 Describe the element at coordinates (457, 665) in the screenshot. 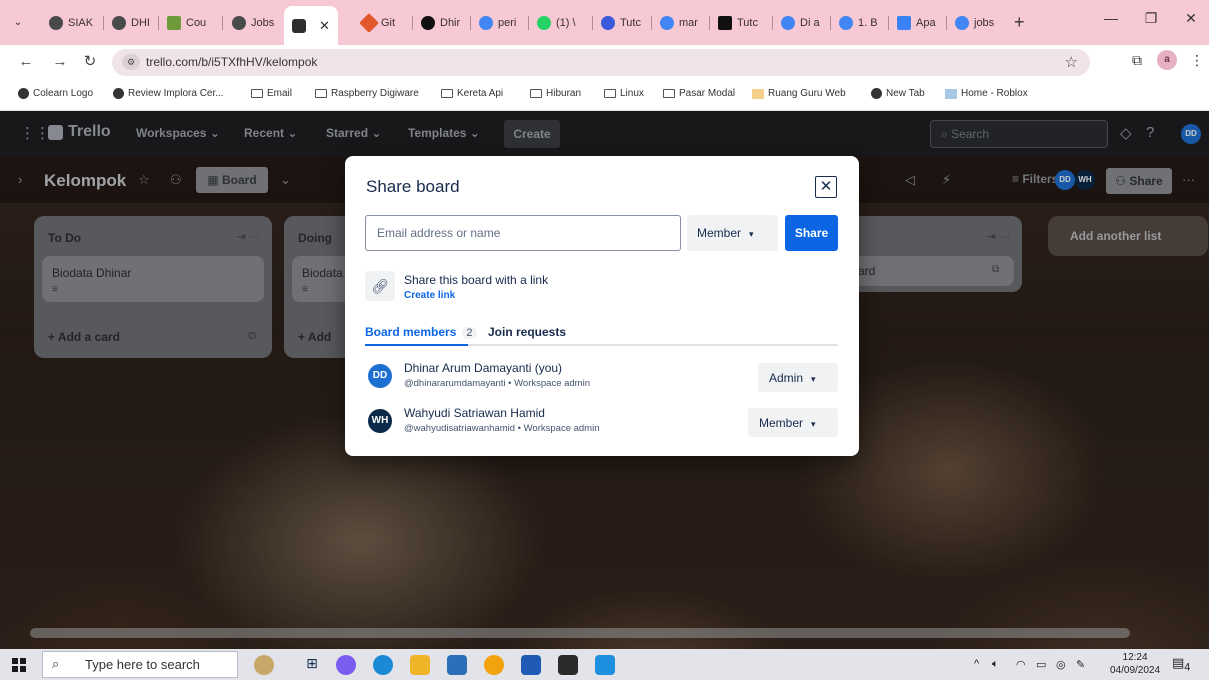

I see `mail-icon` at that location.